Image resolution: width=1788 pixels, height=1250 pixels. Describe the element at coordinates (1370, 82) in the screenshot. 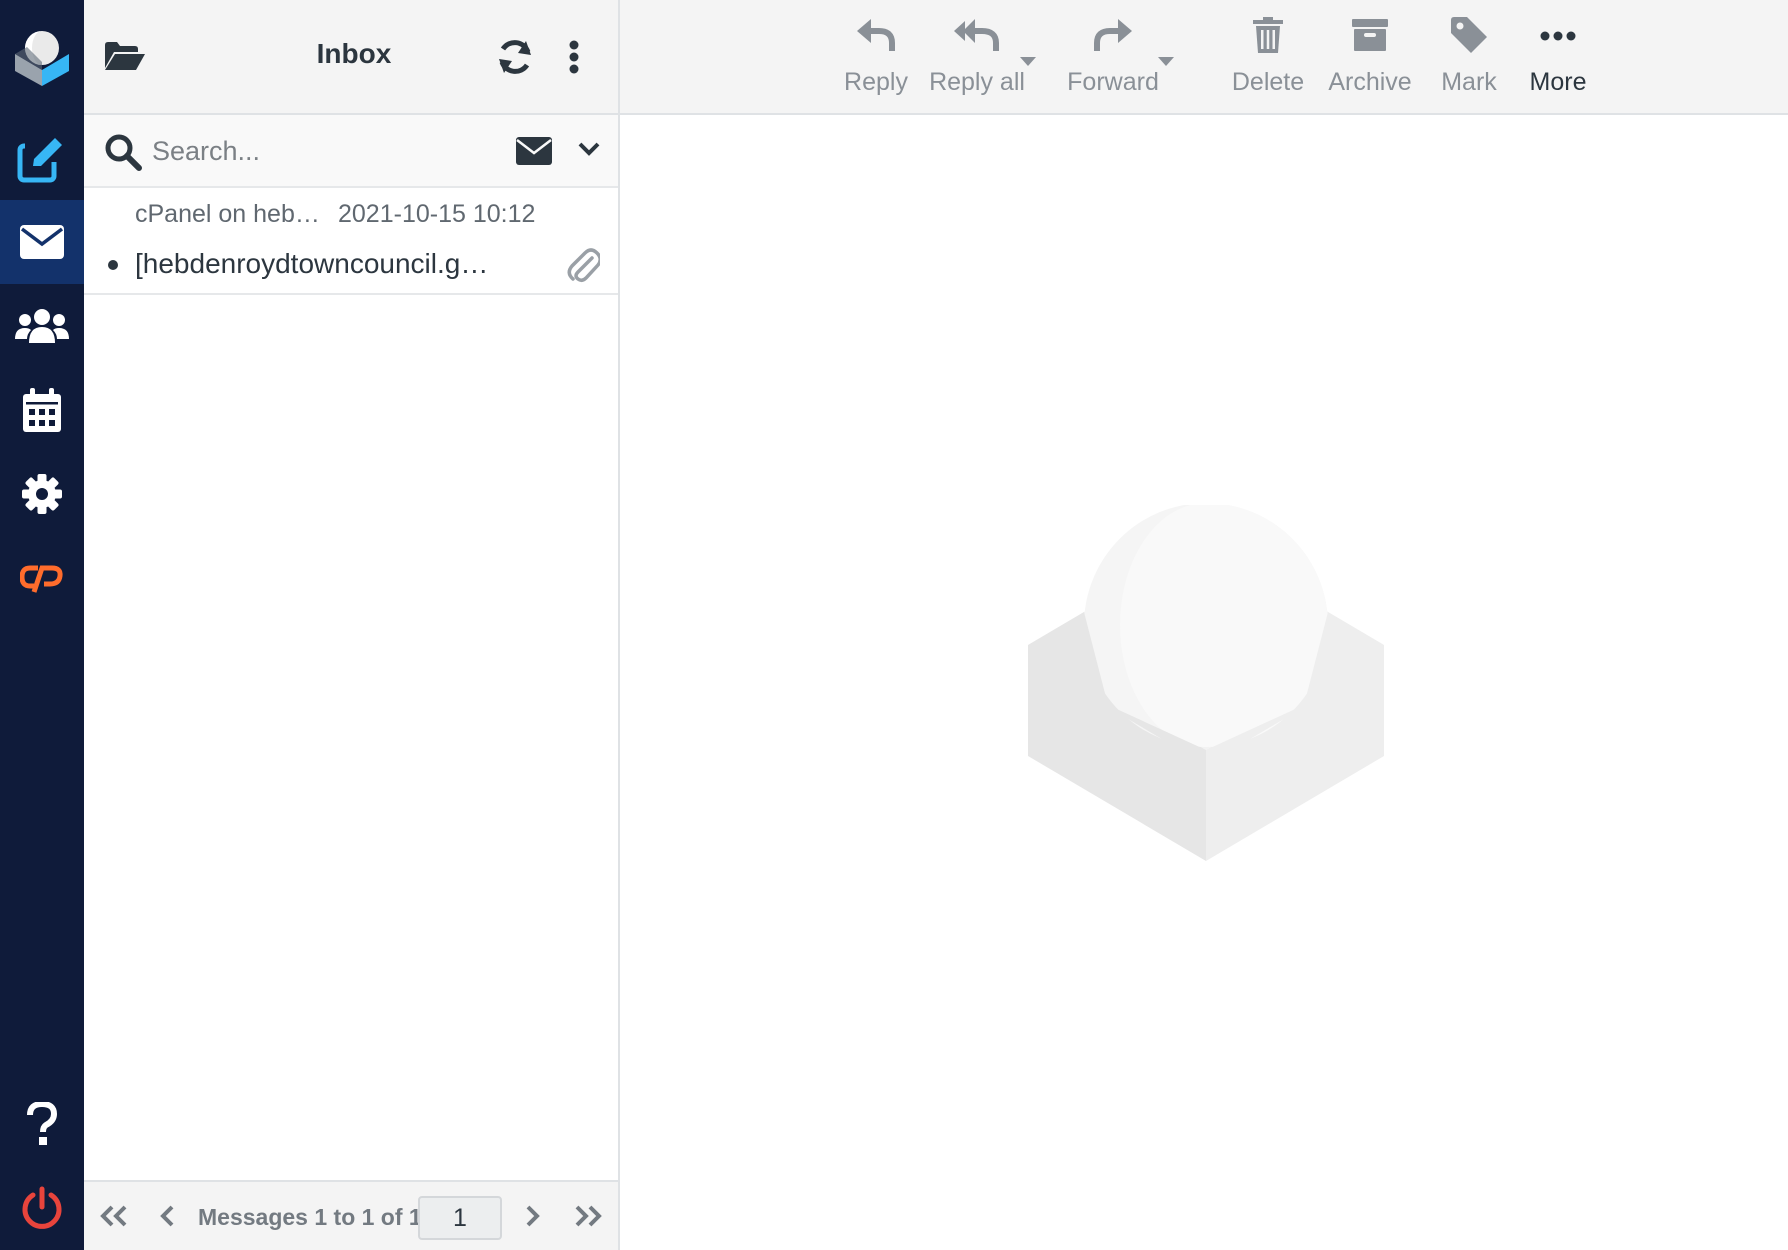

I see `archive-label: Archive` at that location.